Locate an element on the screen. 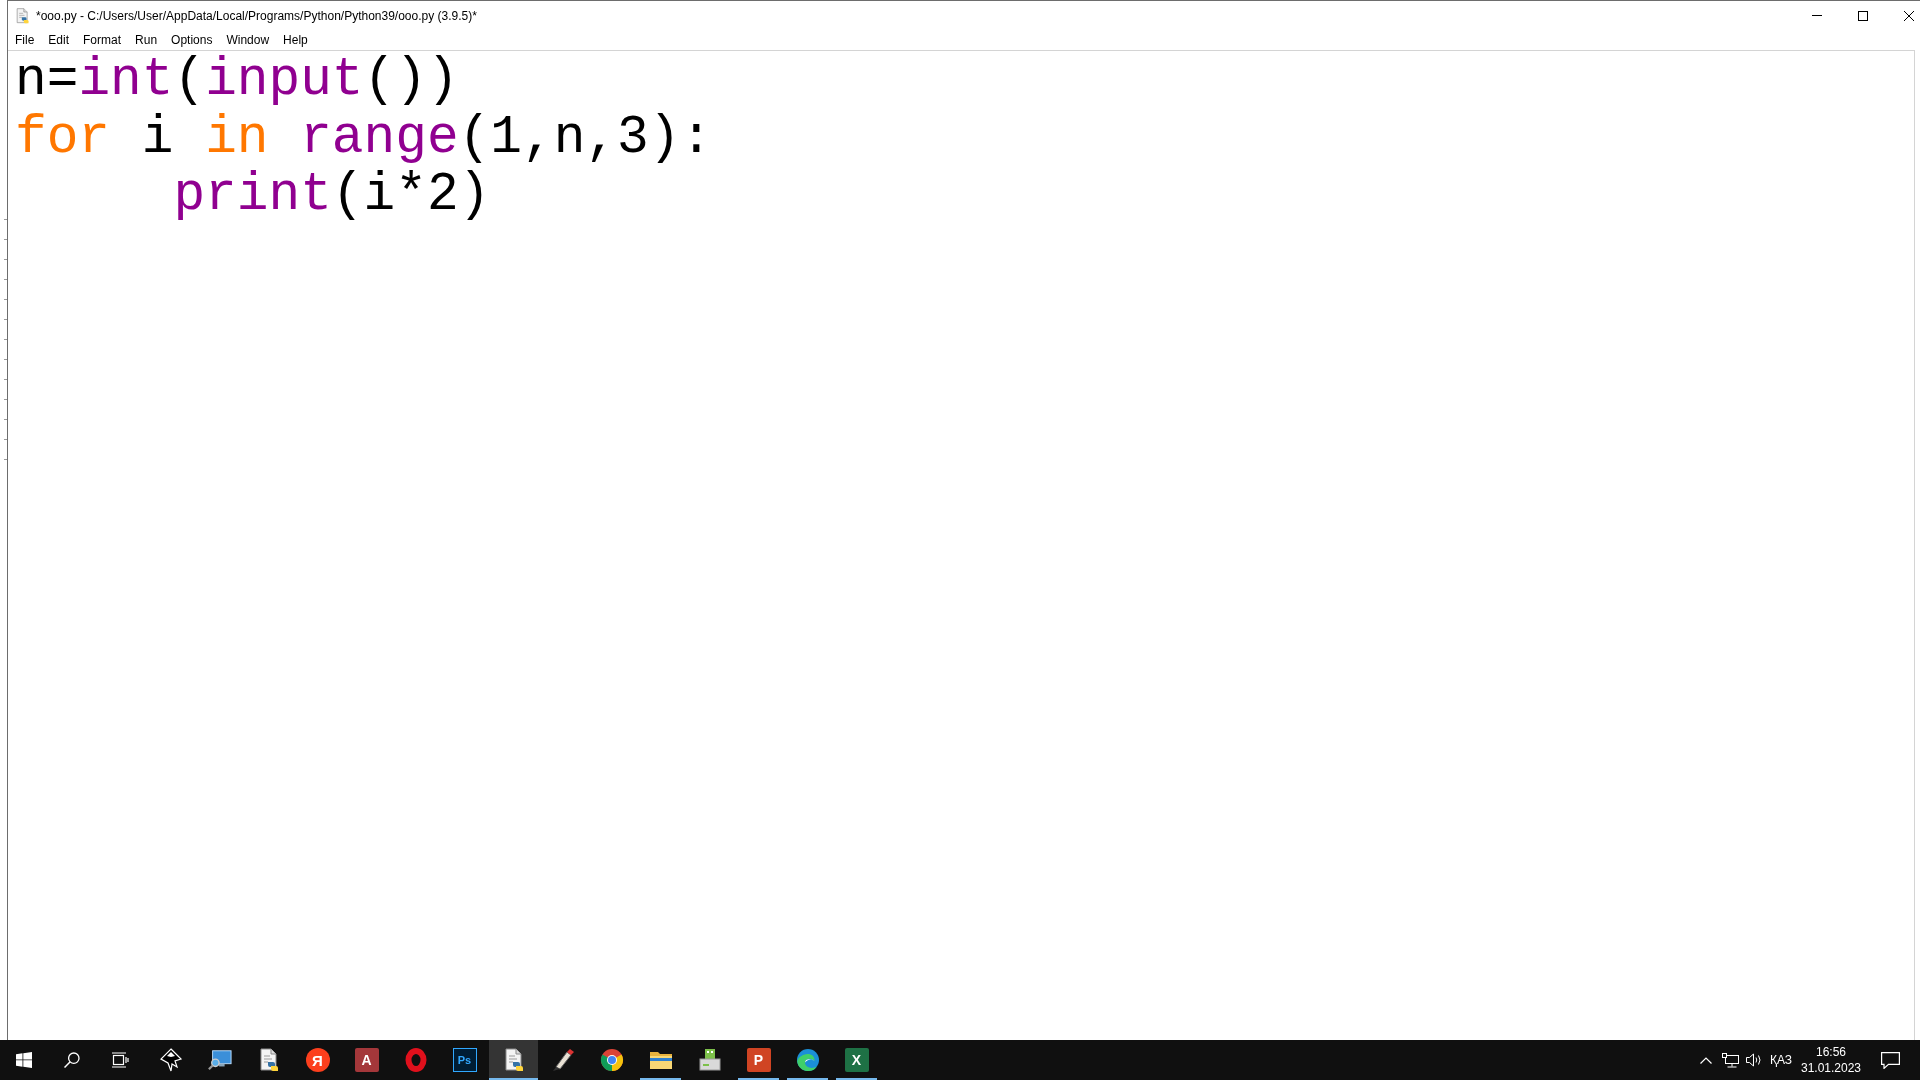  menu-item: Help is located at coordinates (295, 40).